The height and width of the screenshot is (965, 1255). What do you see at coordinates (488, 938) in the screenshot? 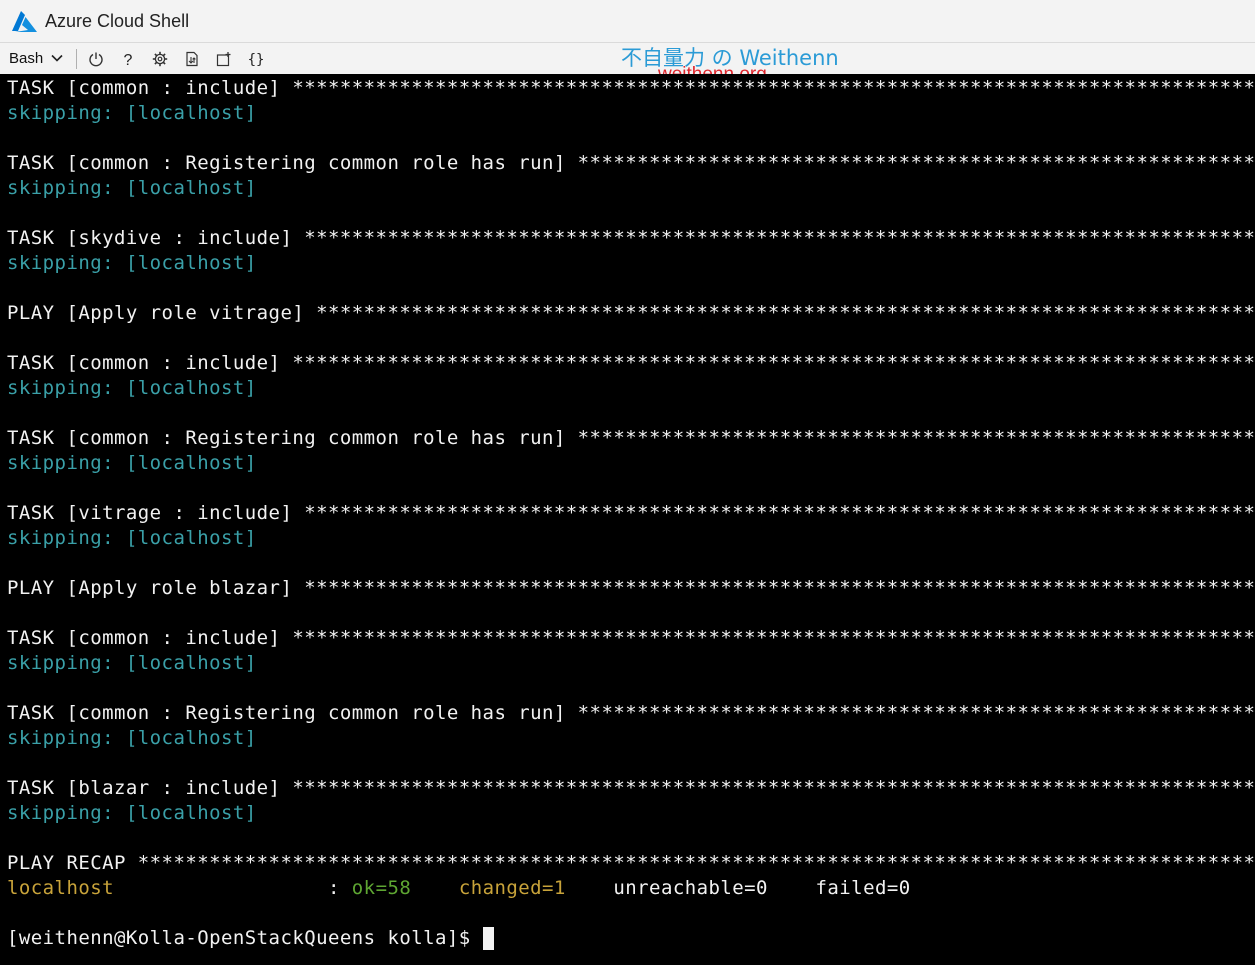
I see `terminal-cursor` at bounding box center [488, 938].